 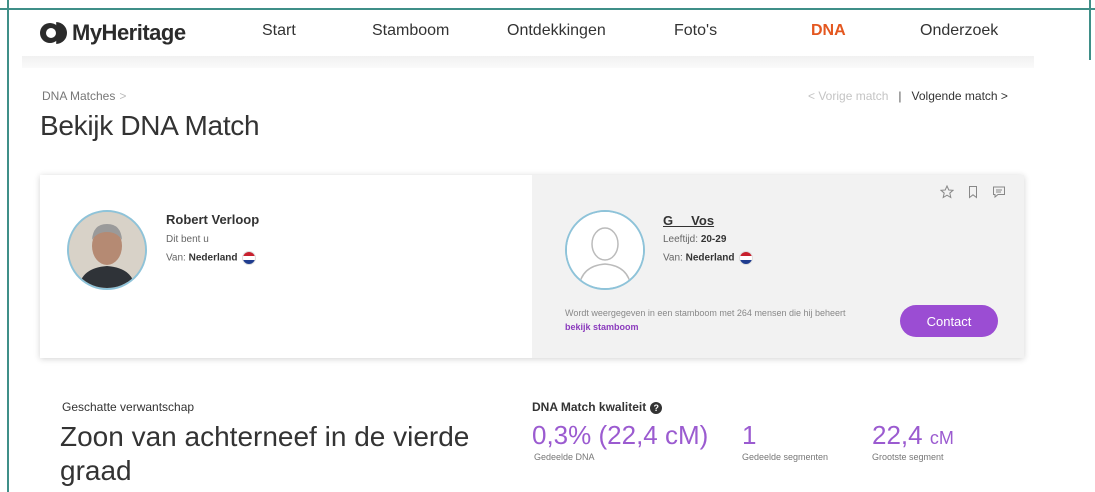 I want to click on previous-match-link: < Vorige match, so click(x=848, y=96).